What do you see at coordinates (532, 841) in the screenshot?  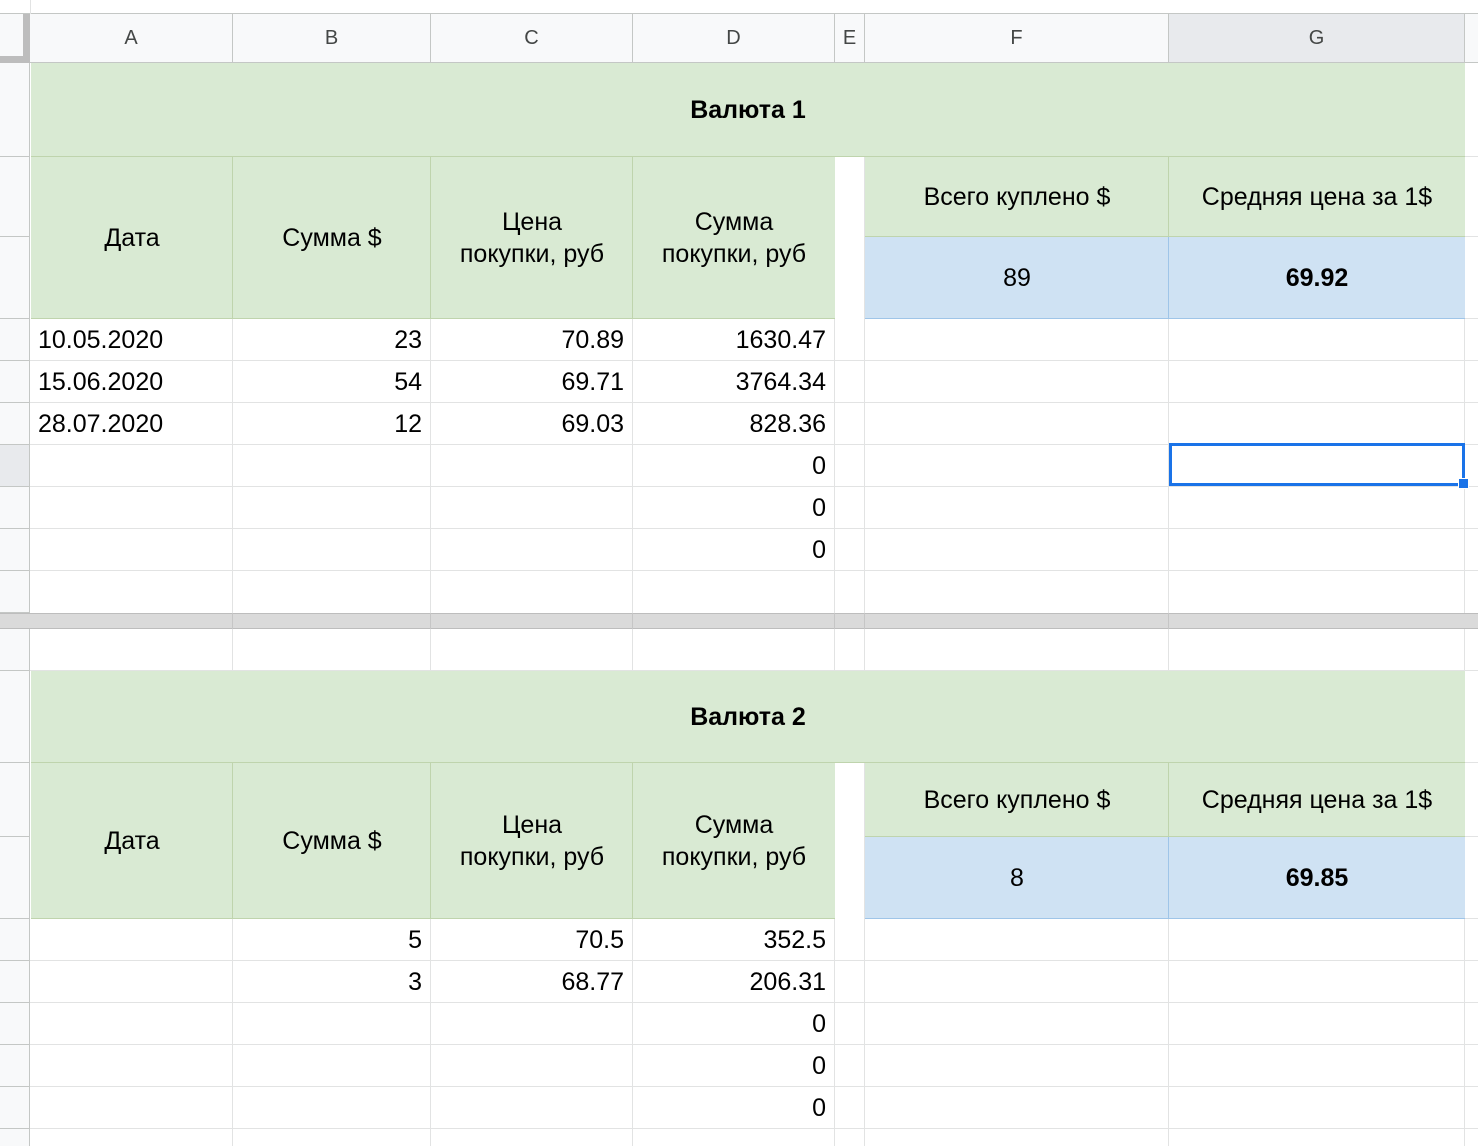 I see `block2-header-price: Цена покупки, руб` at bounding box center [532, 841].